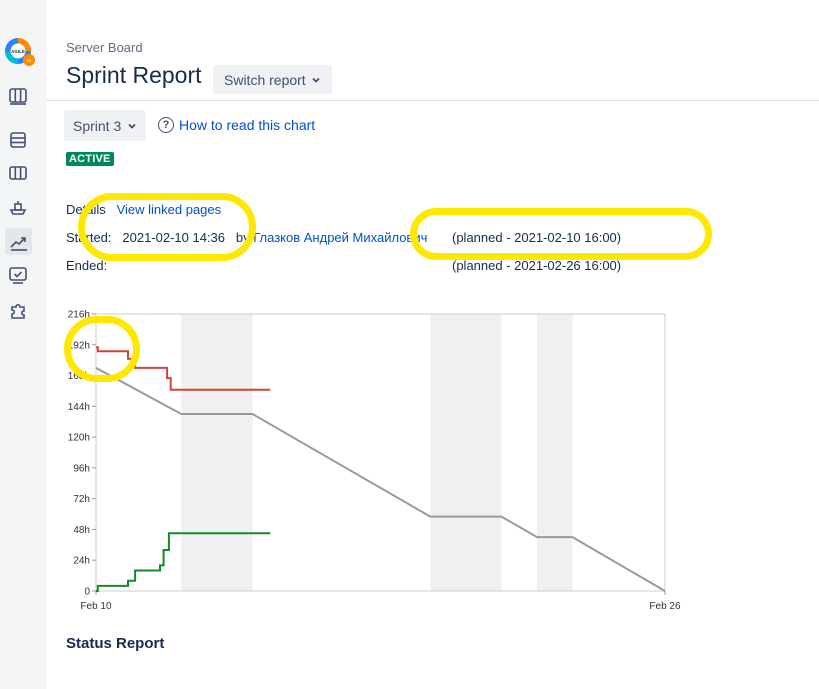  What do you see at coordinates (81, 468) in the screenshot?
I see `y-tick-label: 96h` at bounding box center [81, 468].